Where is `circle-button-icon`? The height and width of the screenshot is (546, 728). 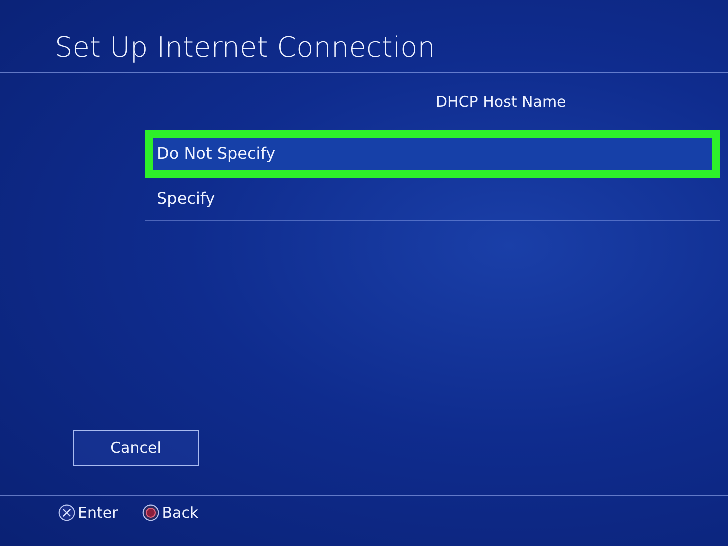 circle-button-icon is located at coordinates (151, 513).